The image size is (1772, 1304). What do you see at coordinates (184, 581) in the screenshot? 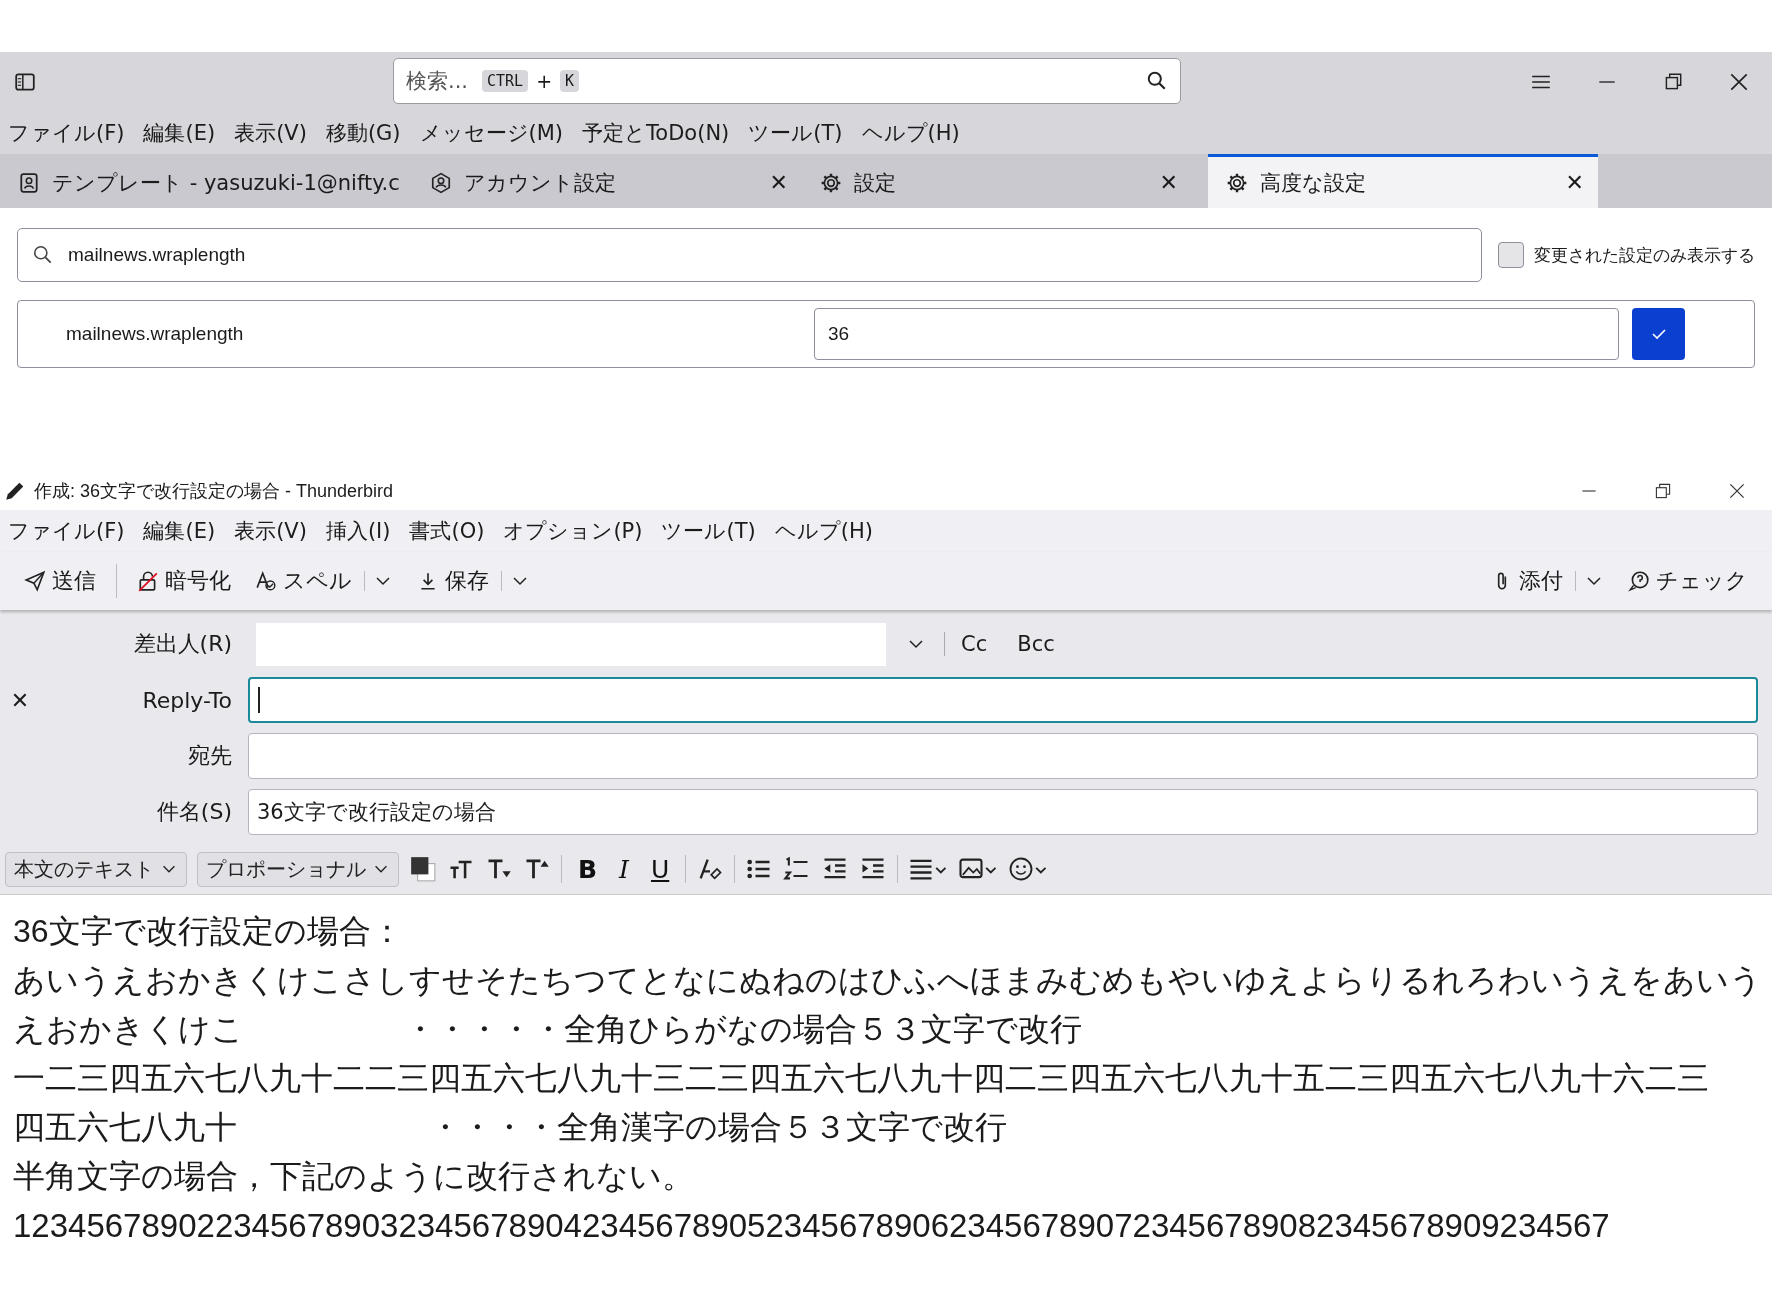
I see `lock-button: 暗号化` at bounding box center [184, 581].